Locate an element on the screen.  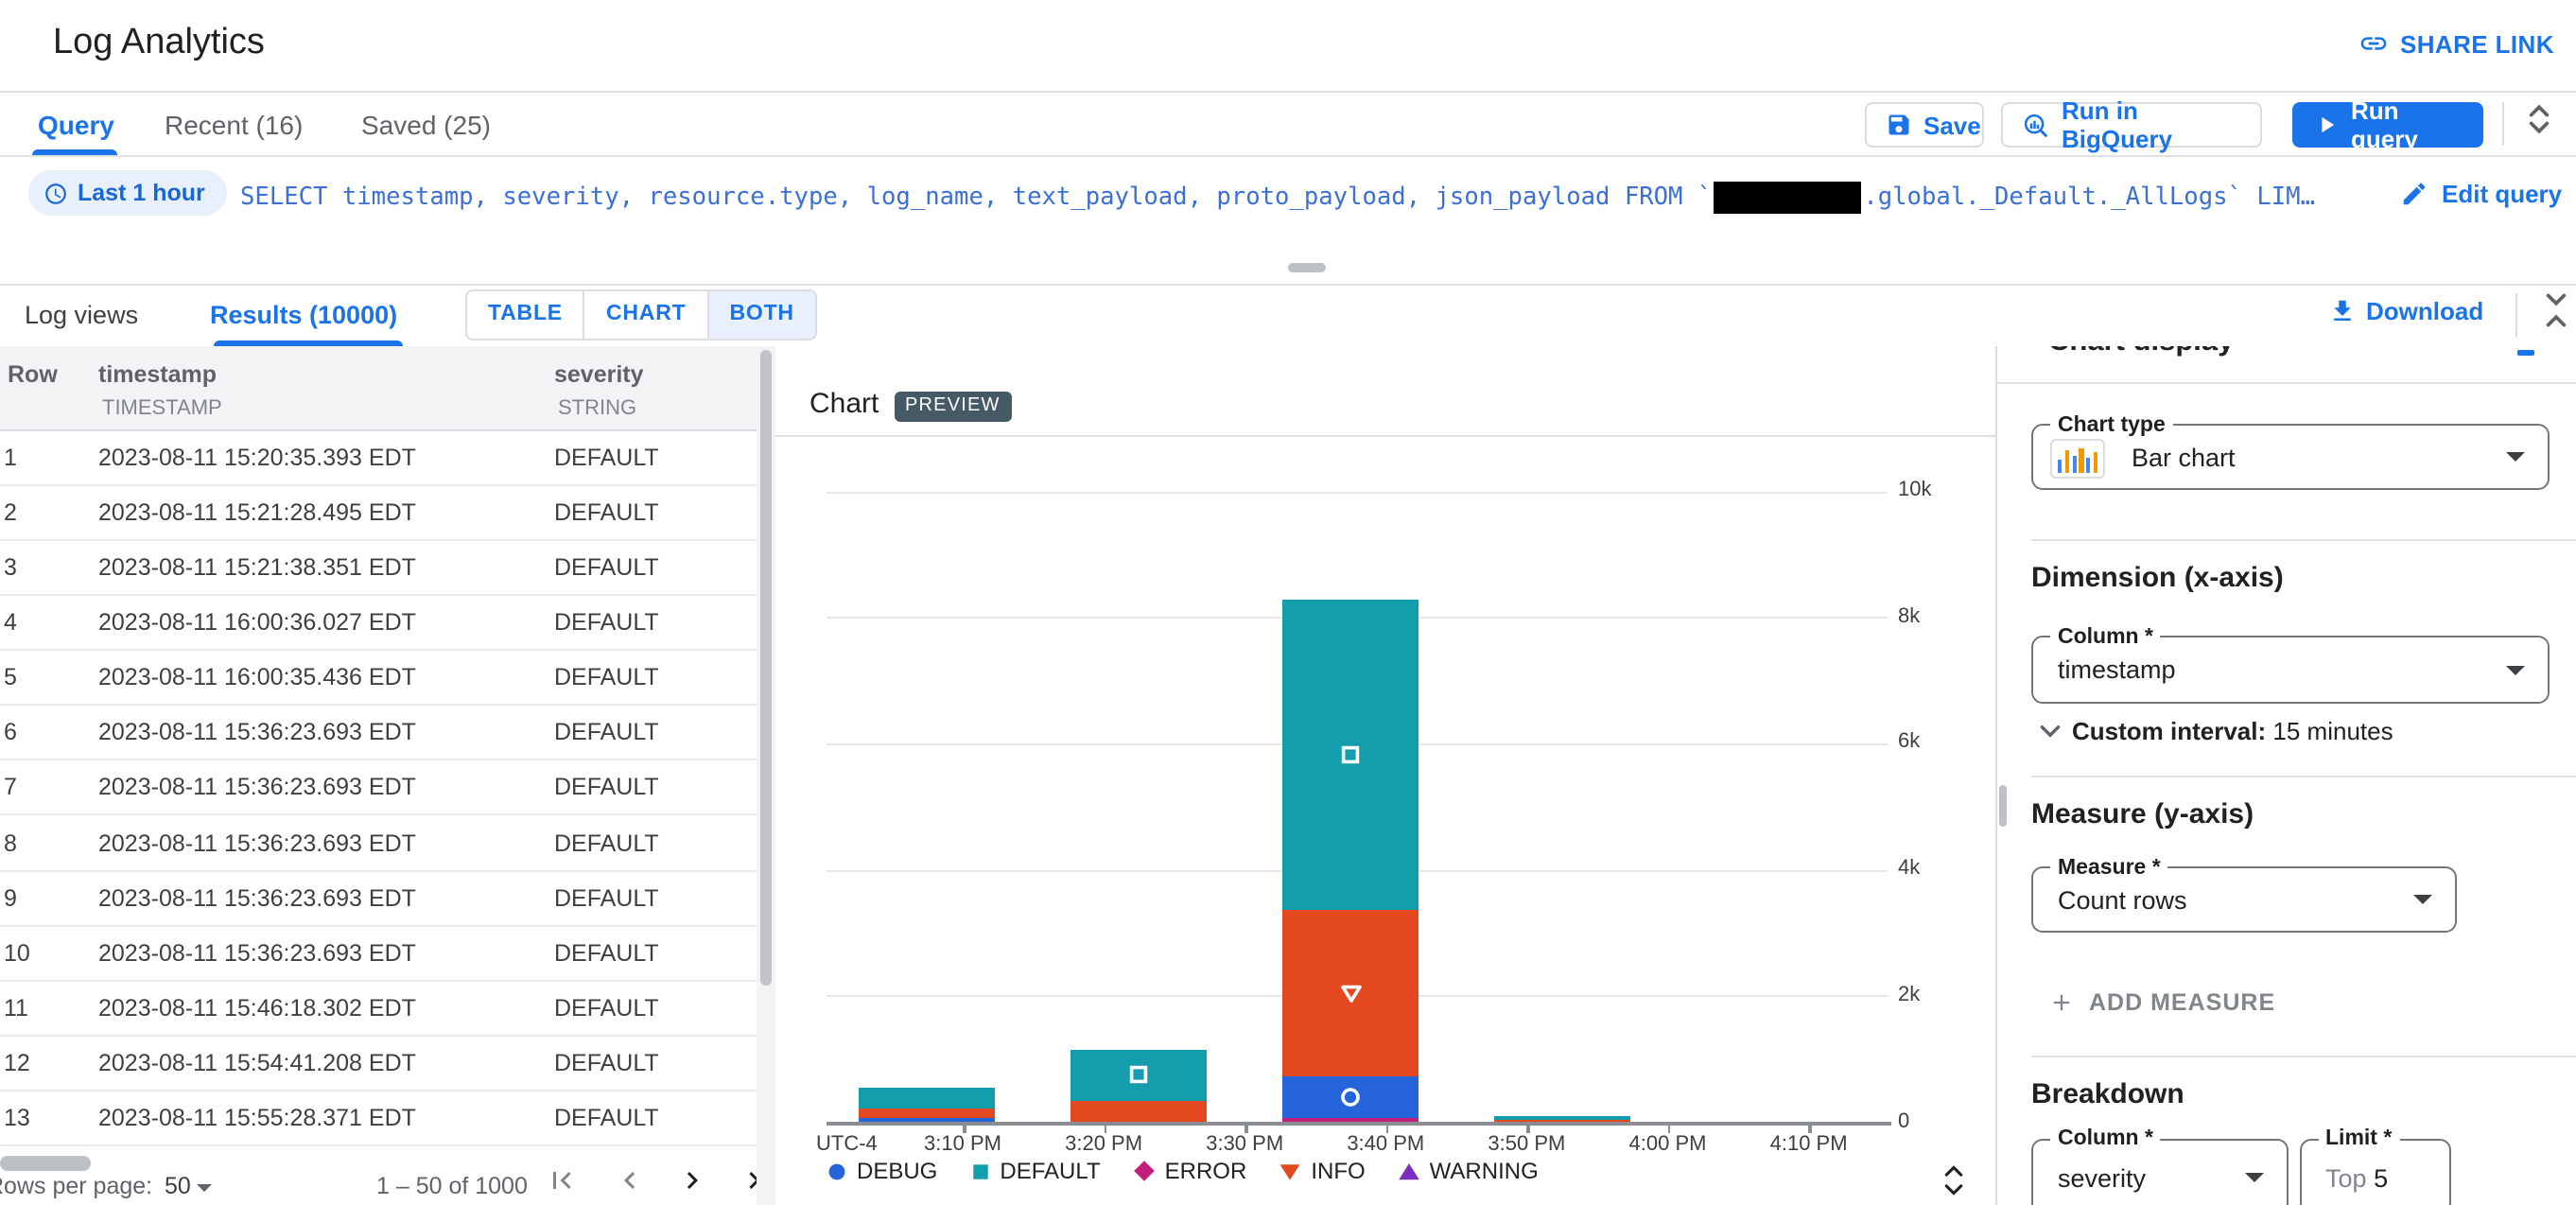
measure-value: Count rows is located at coordinates (2122, 900).